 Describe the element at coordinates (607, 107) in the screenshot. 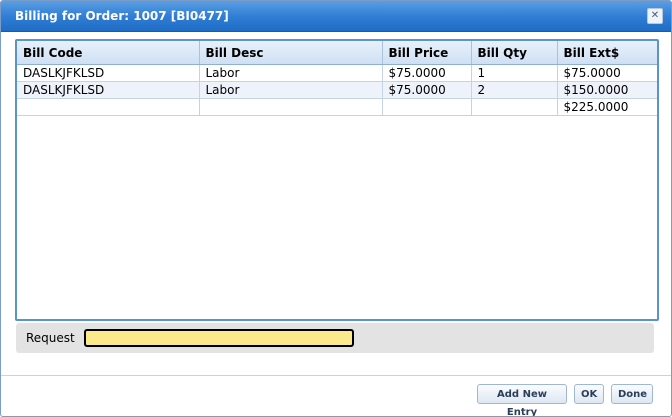

I see `cell-total-ext: $225.0000` at that location.